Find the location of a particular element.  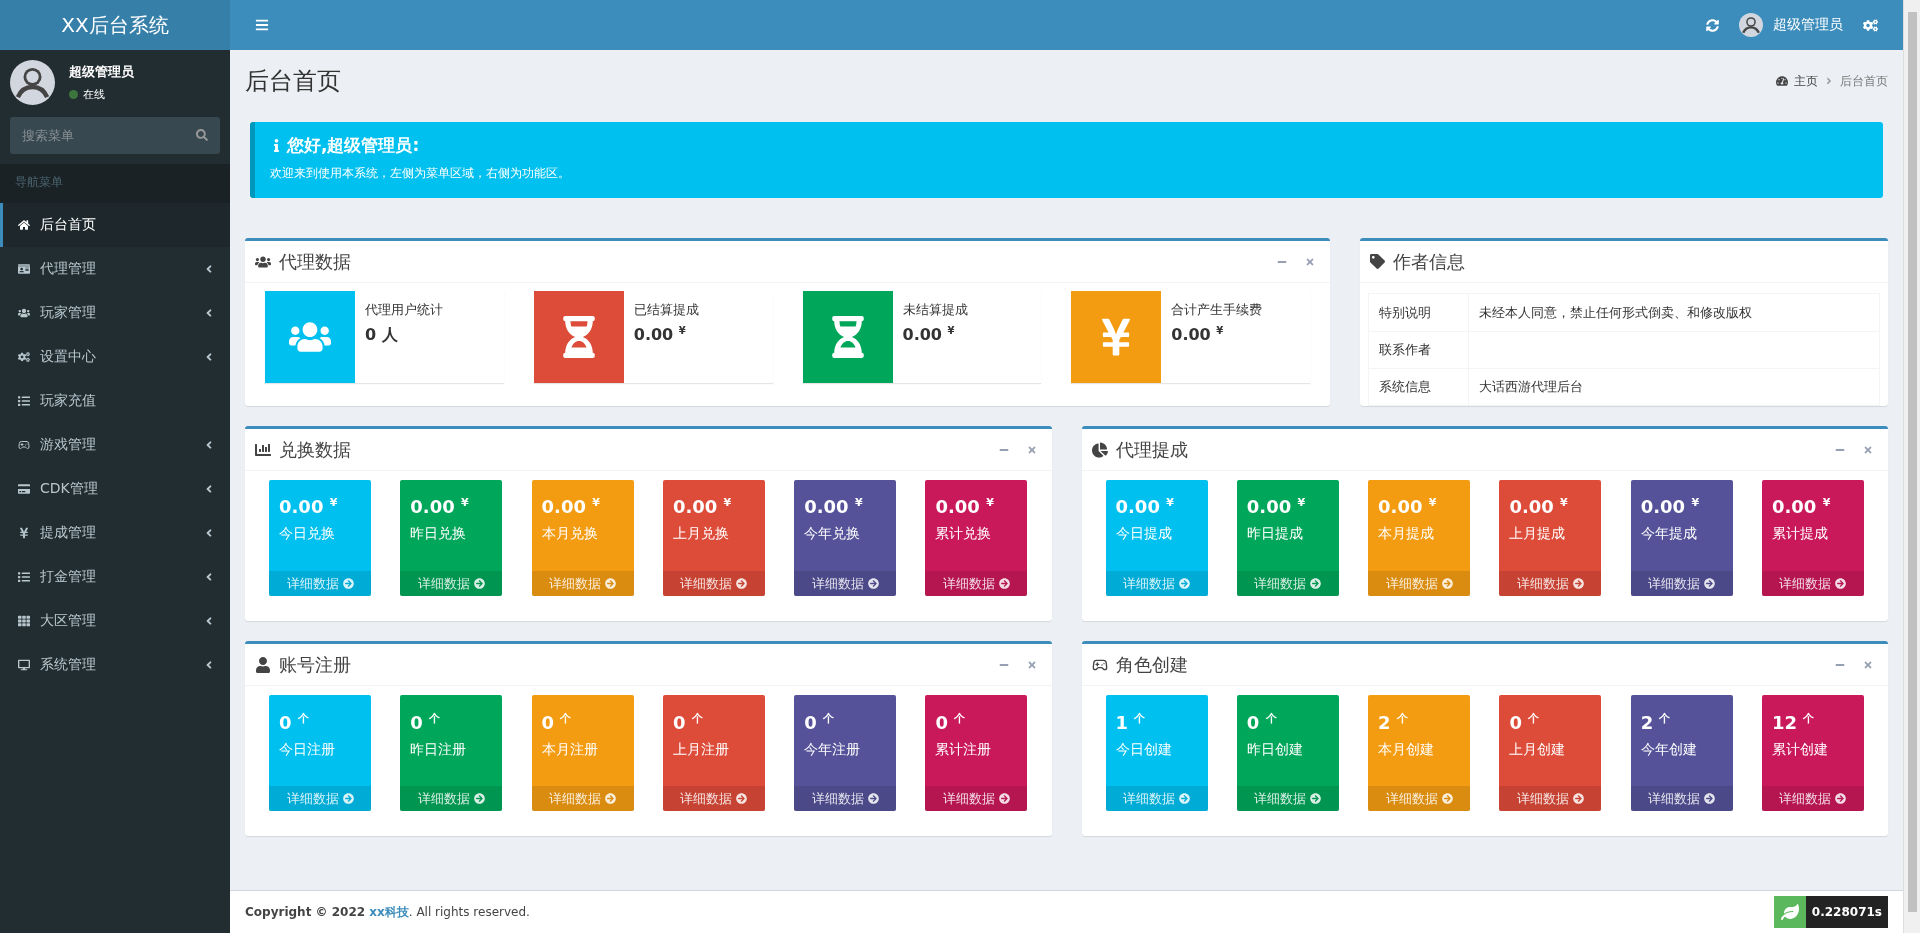

sidebar-item: 大区管理 is located at coordinates (115, 621).